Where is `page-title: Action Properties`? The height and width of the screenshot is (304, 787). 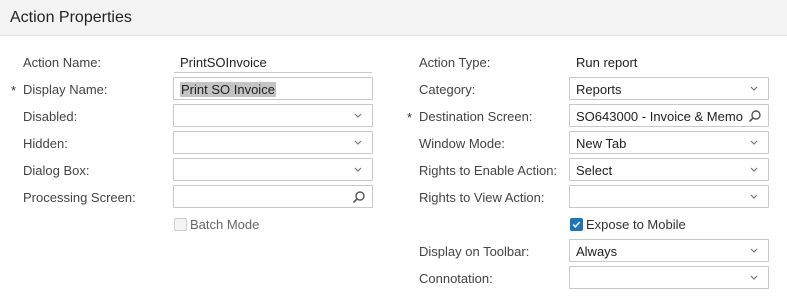
page-title: Action Properties is located at coordinates (71, 17).